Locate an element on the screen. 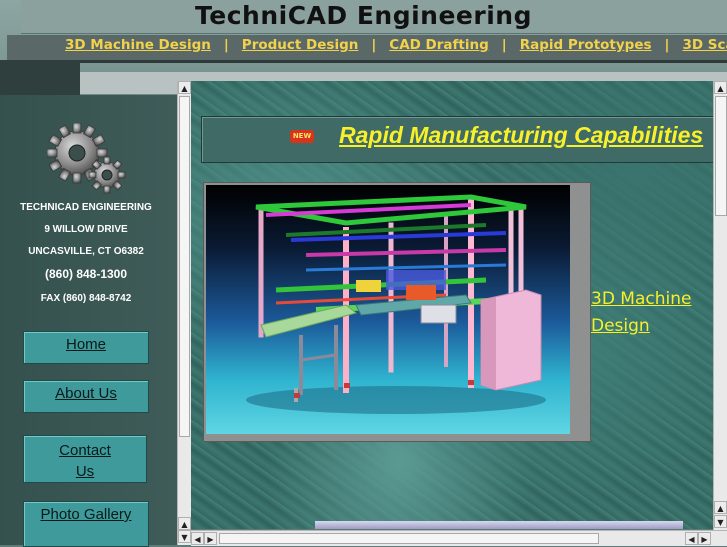 The height and width of the screenshot is (547, 727). about-us-button: About Us is located at coordinates (86, 396).